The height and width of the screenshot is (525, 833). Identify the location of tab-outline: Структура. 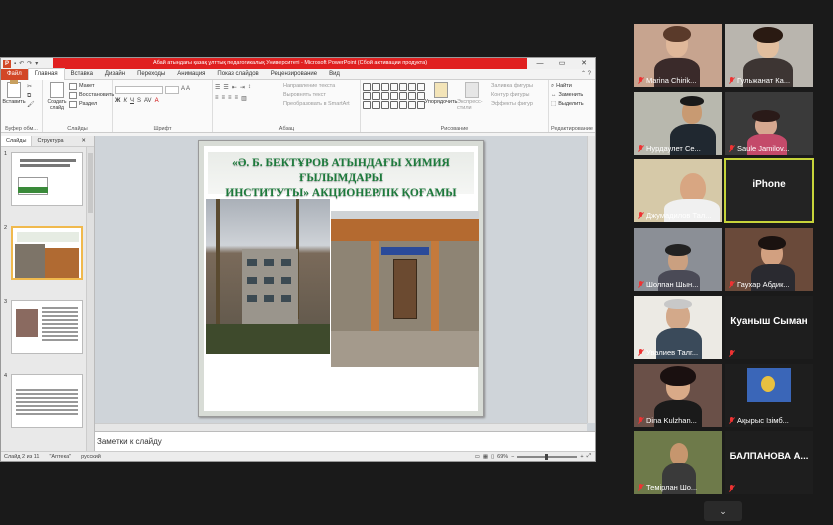
(50, 141).